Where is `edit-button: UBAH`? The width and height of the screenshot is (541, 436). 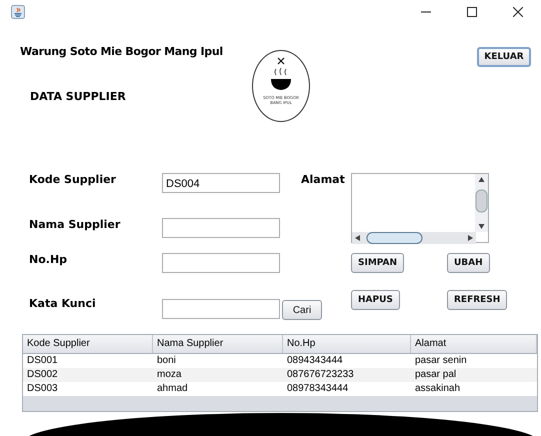 edit-button: UBAH is located at coordinates (468, 263).